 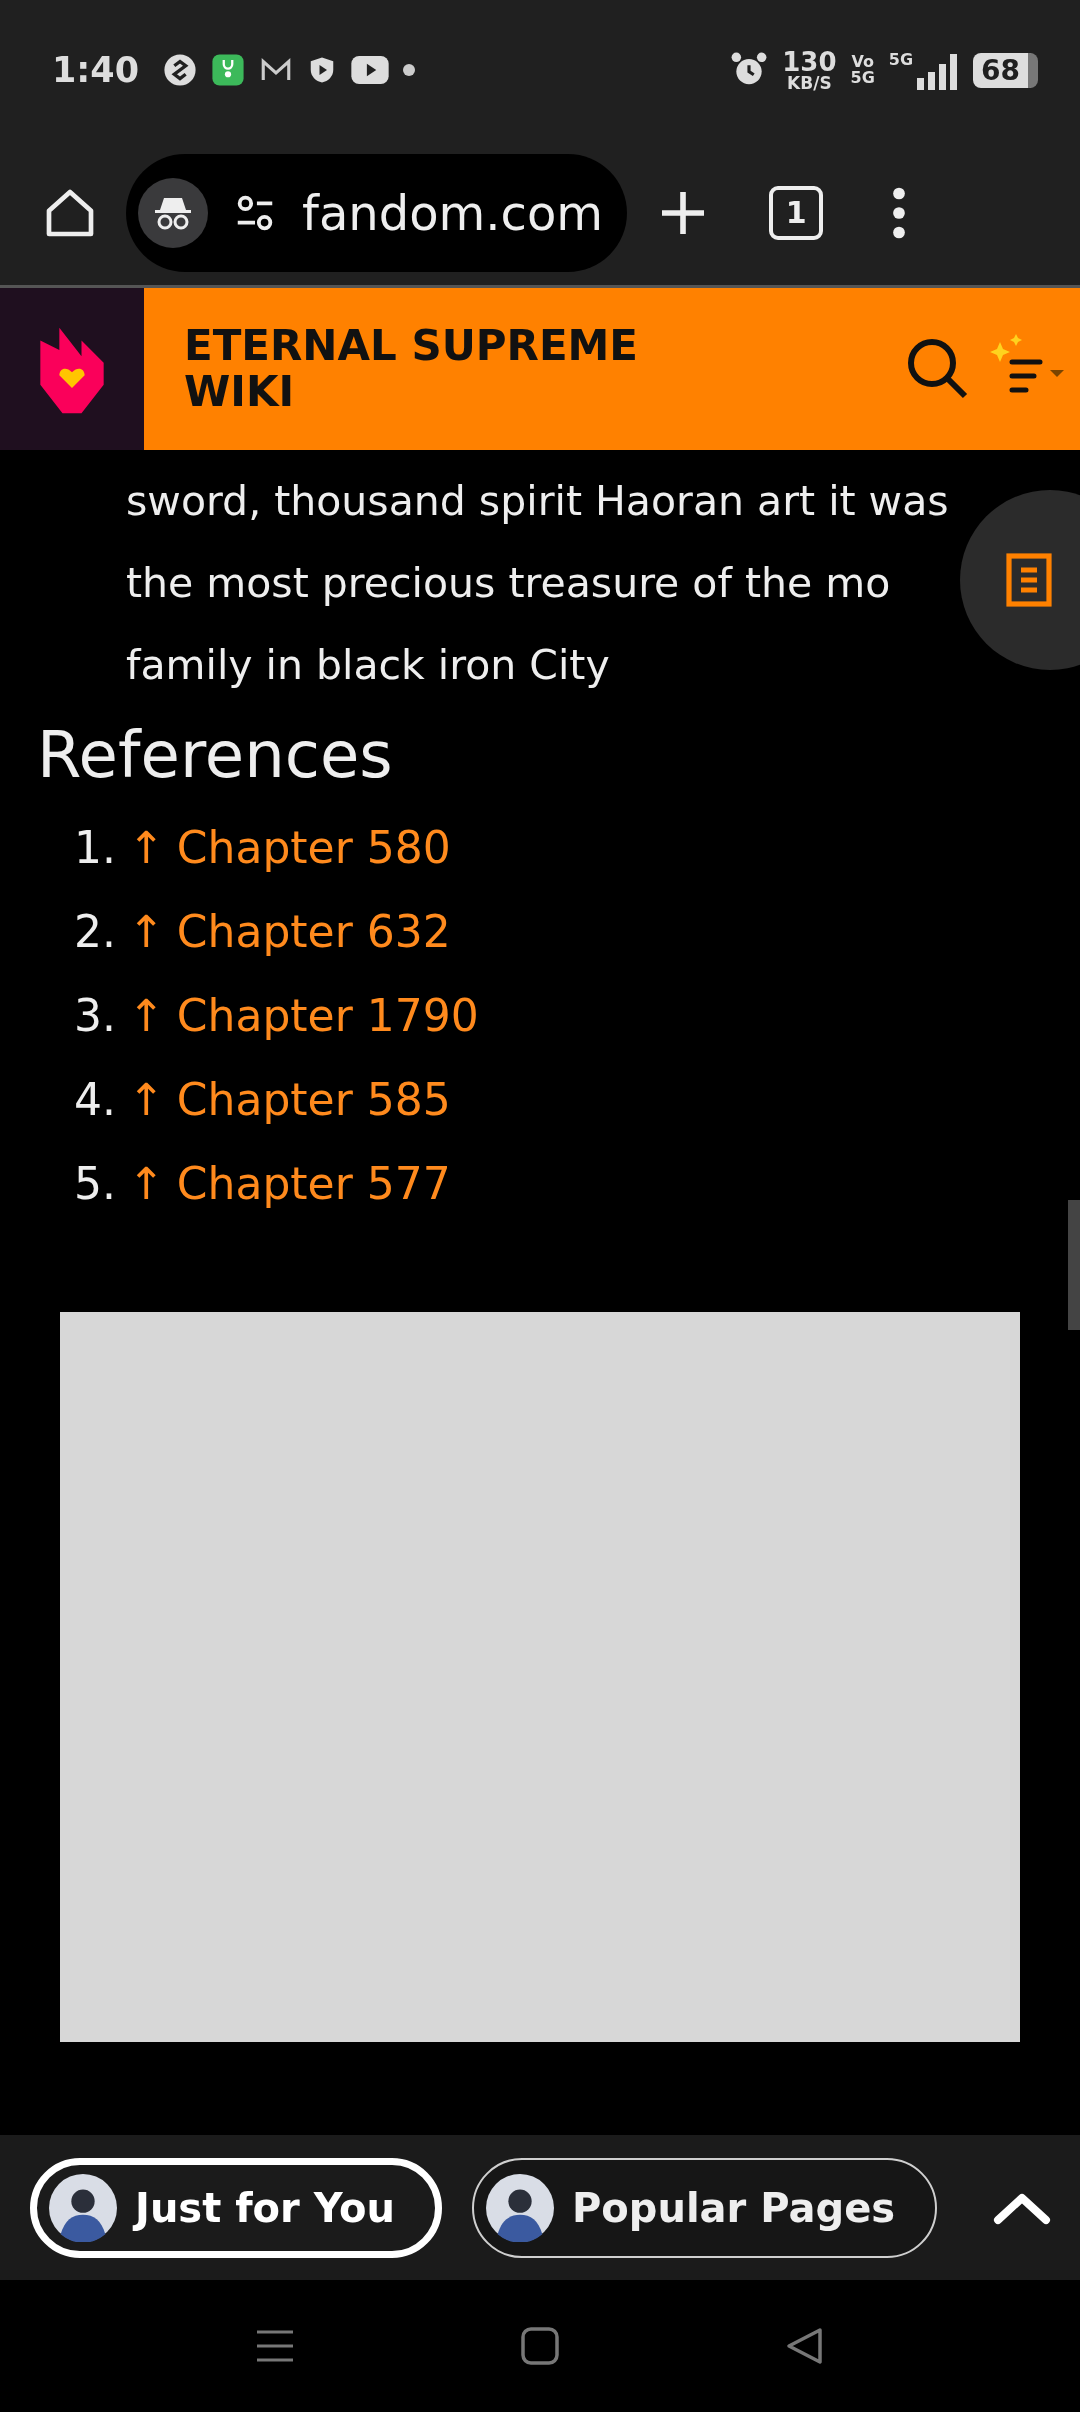 What do you see at coordinates (327, 1015) in the screenshot?
I see `reference-link: Chapter 1790` at bounding box center [327, 1015].